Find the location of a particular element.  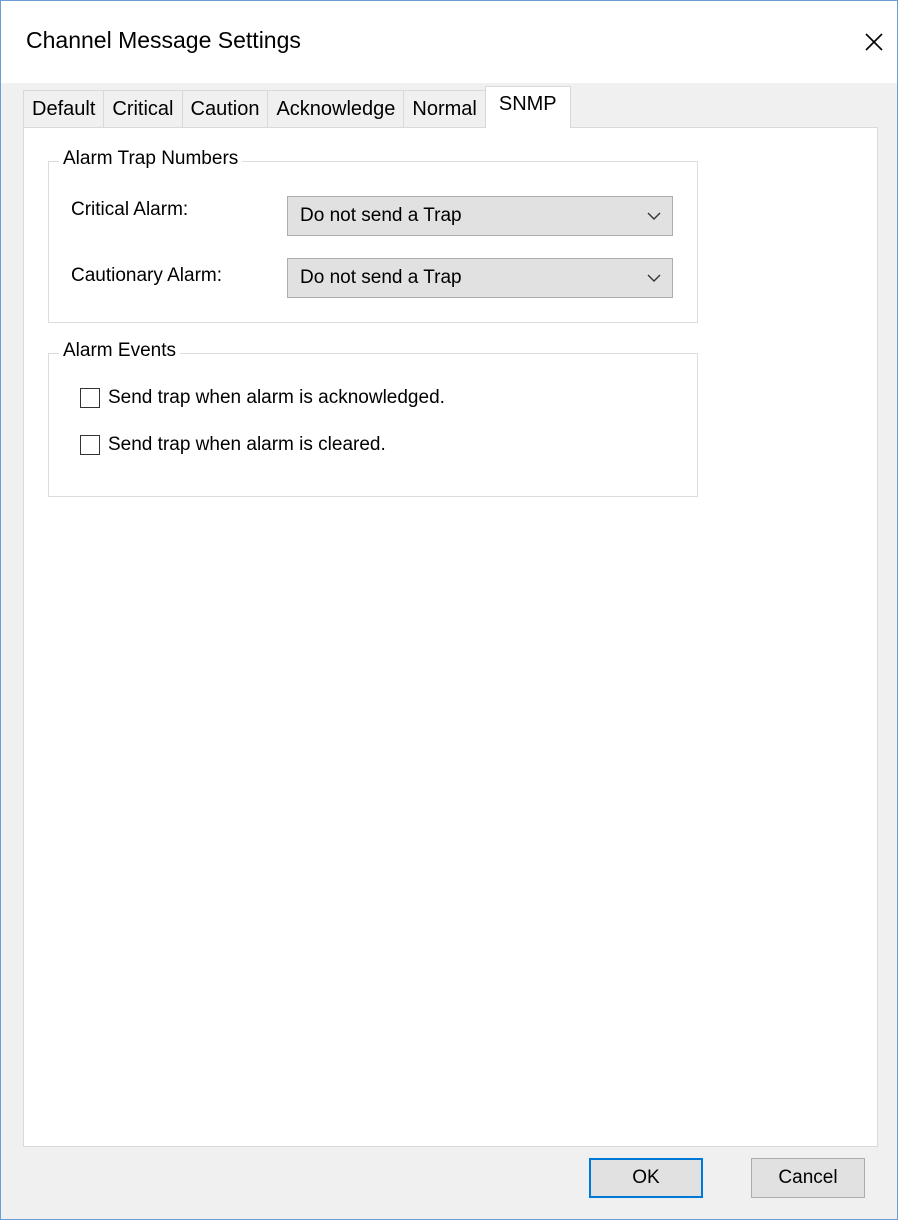

ack-trap-option: Send trap when alarm is acknowledged. is located at coordinates (262, 398).